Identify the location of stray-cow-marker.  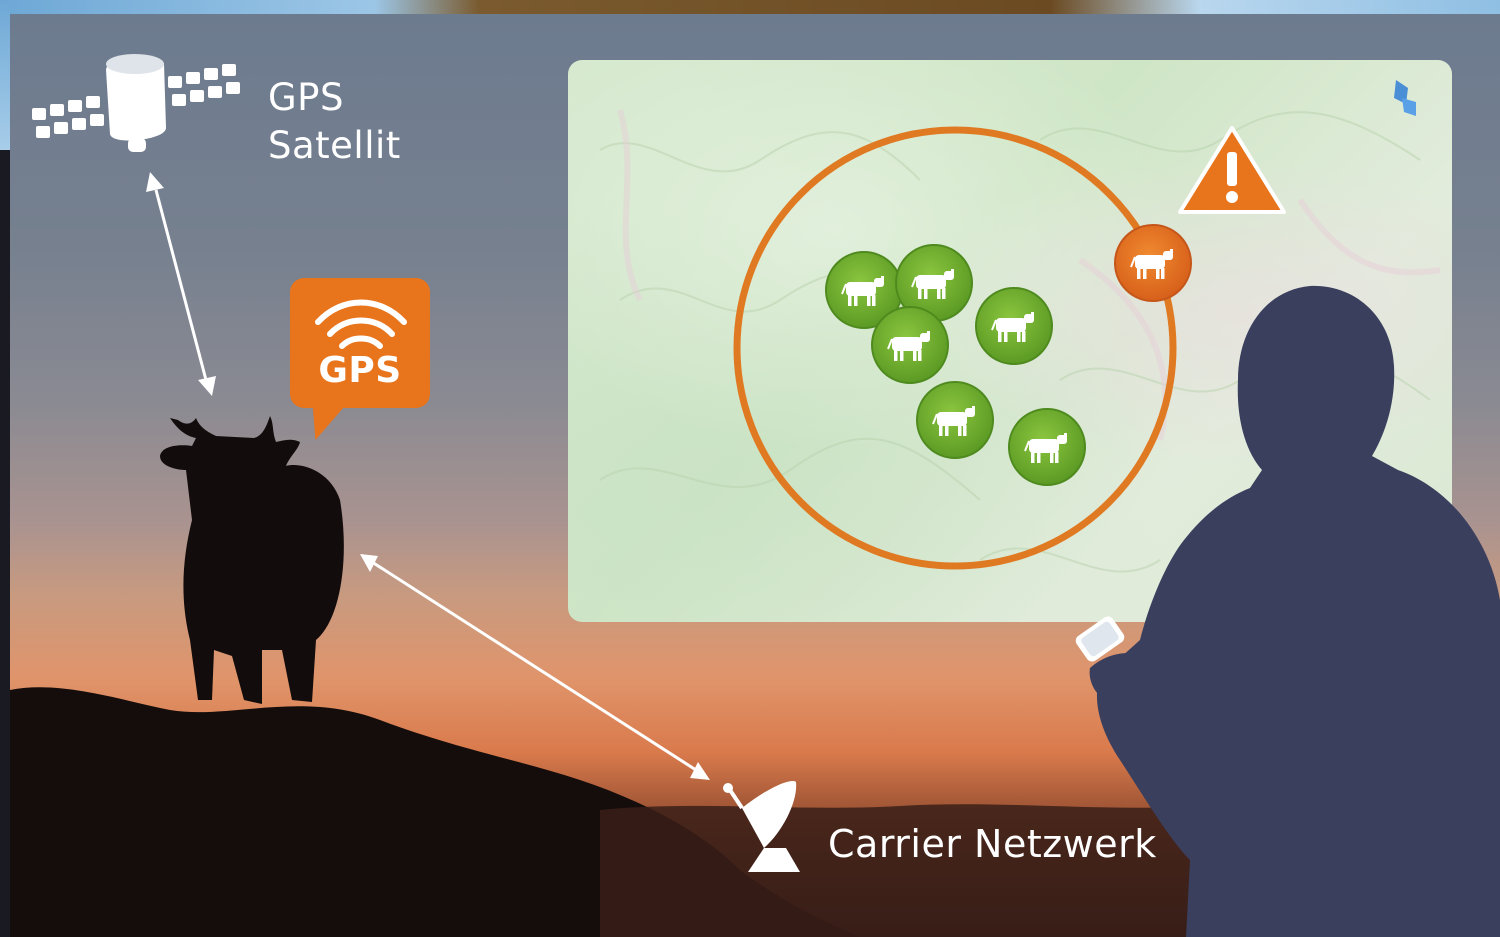
(1153, 263).